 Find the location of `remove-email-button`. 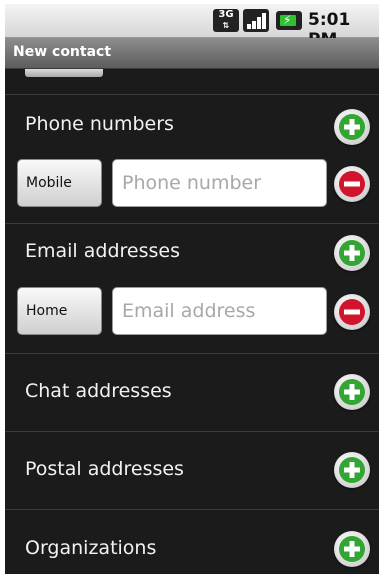

remove-email-button is located at coordinates (352, 312).